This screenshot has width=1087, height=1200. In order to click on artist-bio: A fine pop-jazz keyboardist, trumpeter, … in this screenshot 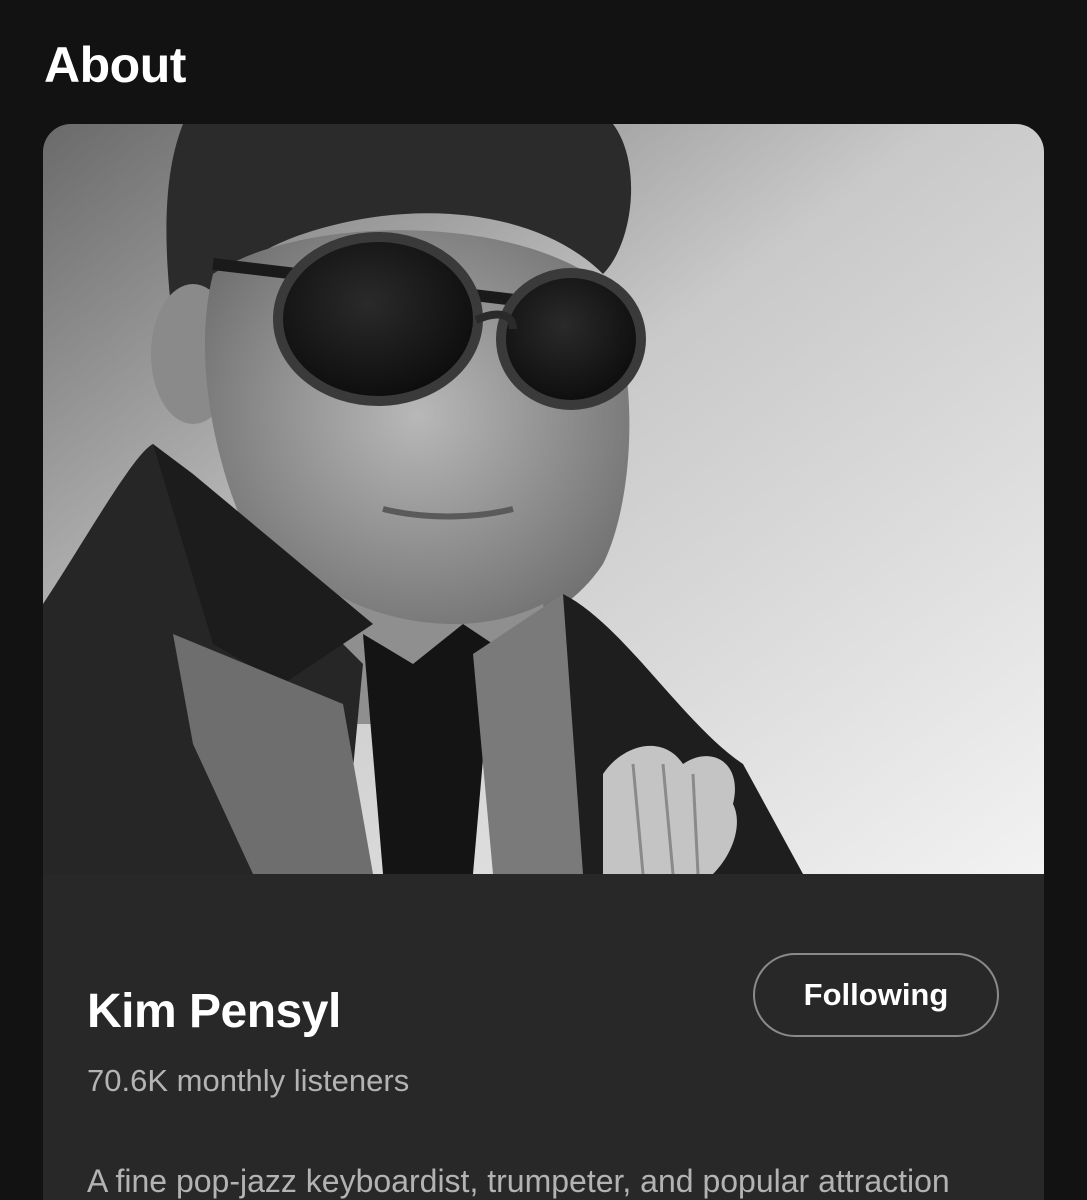, I will do `click(518, 1181)`.